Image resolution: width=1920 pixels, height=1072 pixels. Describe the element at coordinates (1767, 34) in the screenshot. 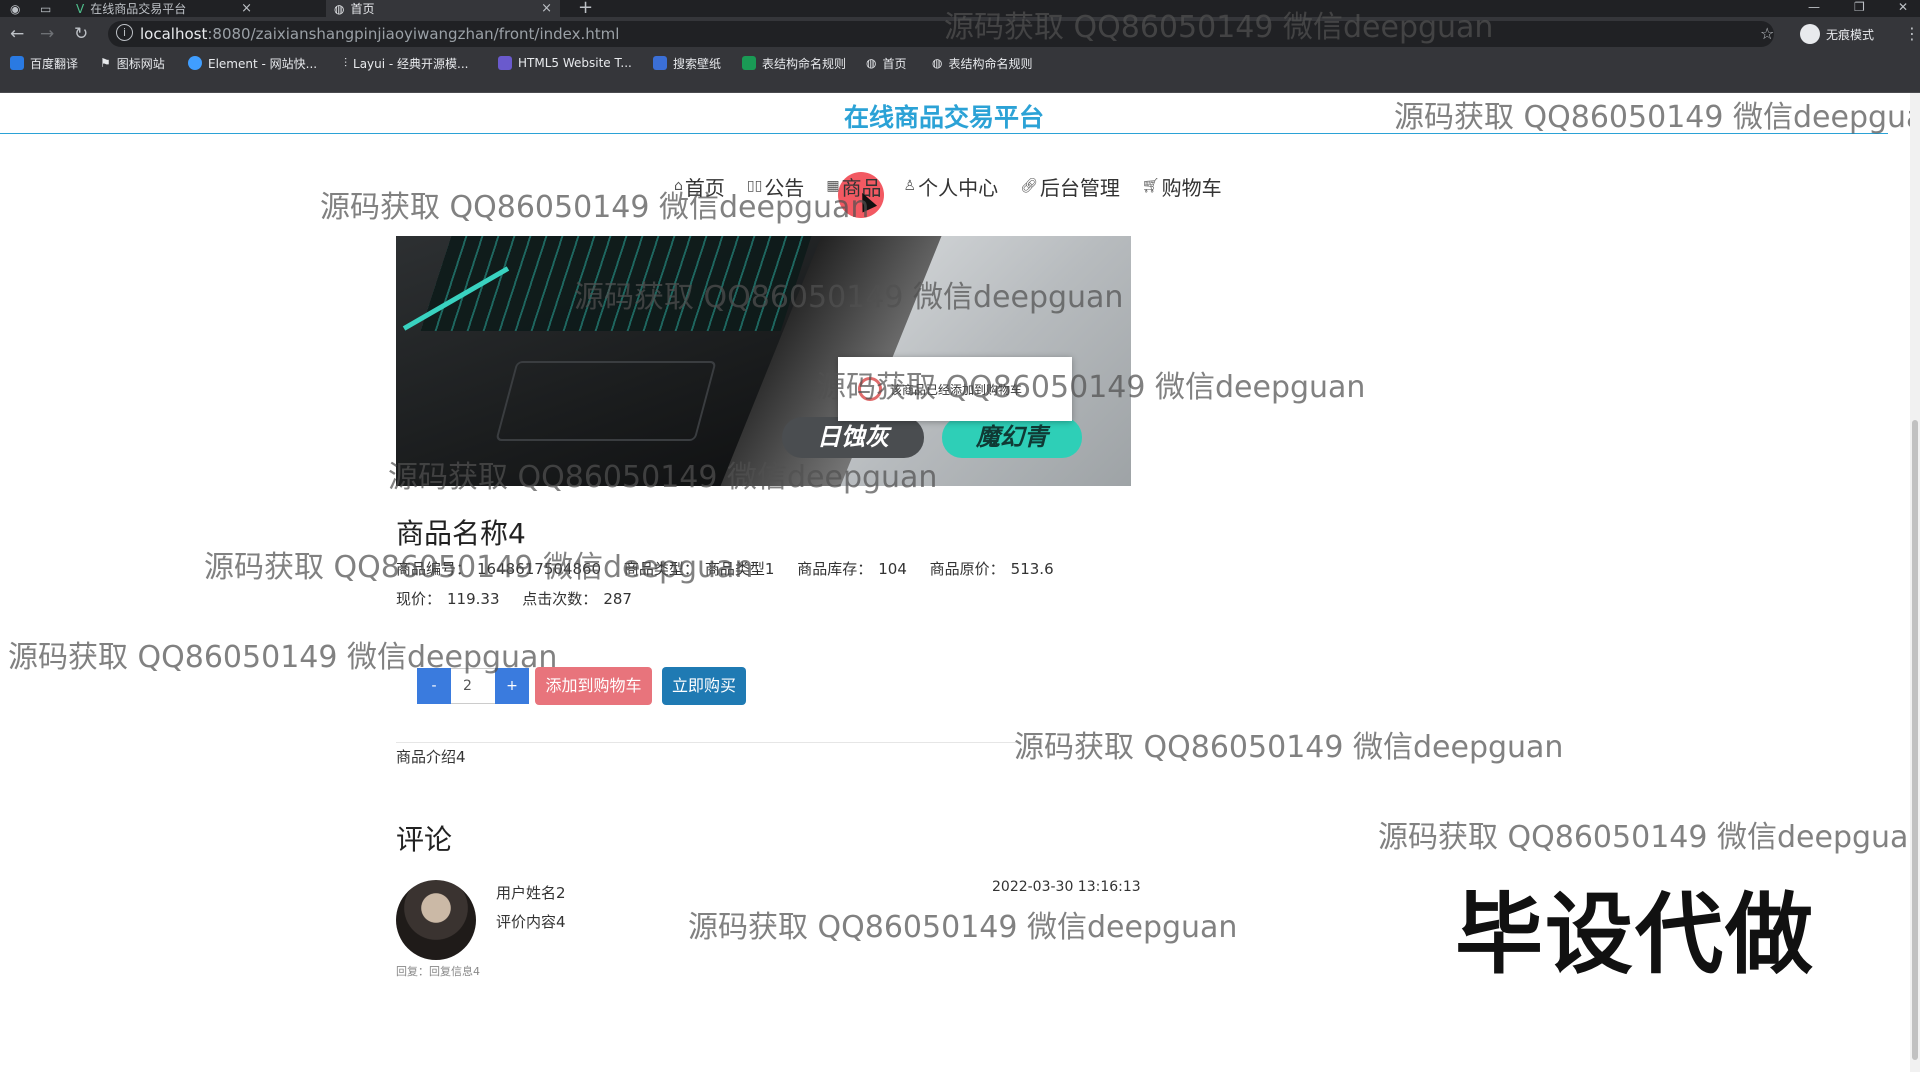

I see `bookmark-star-icon: ☆` at that location.